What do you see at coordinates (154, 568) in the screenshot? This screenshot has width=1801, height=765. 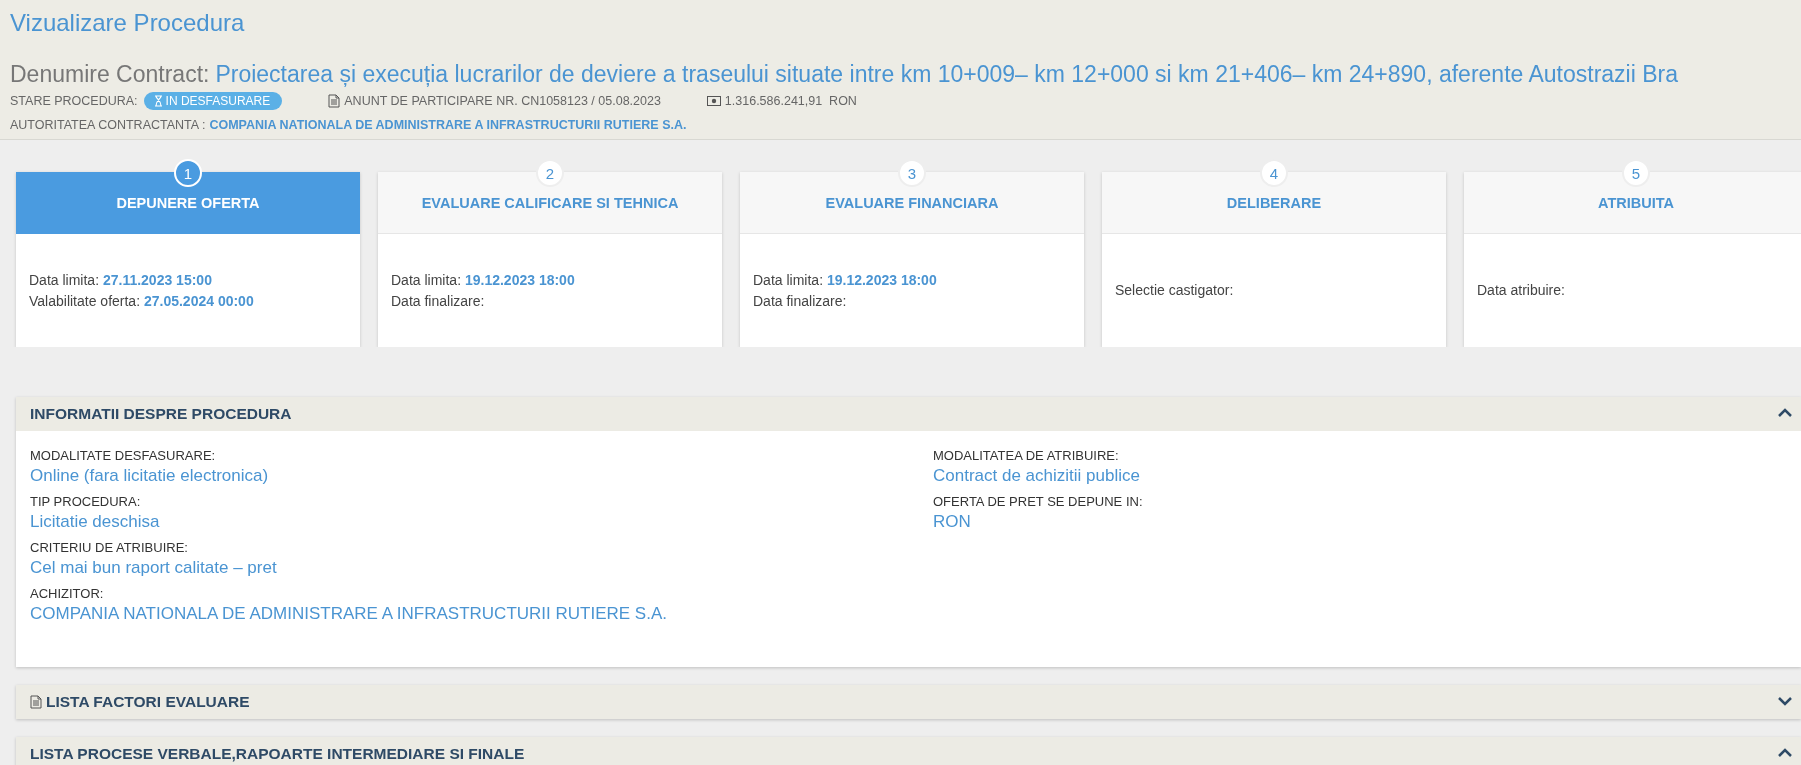 I see `field-value: Cel mai bun raport calitate – pret` at bounding box center [154, 568].